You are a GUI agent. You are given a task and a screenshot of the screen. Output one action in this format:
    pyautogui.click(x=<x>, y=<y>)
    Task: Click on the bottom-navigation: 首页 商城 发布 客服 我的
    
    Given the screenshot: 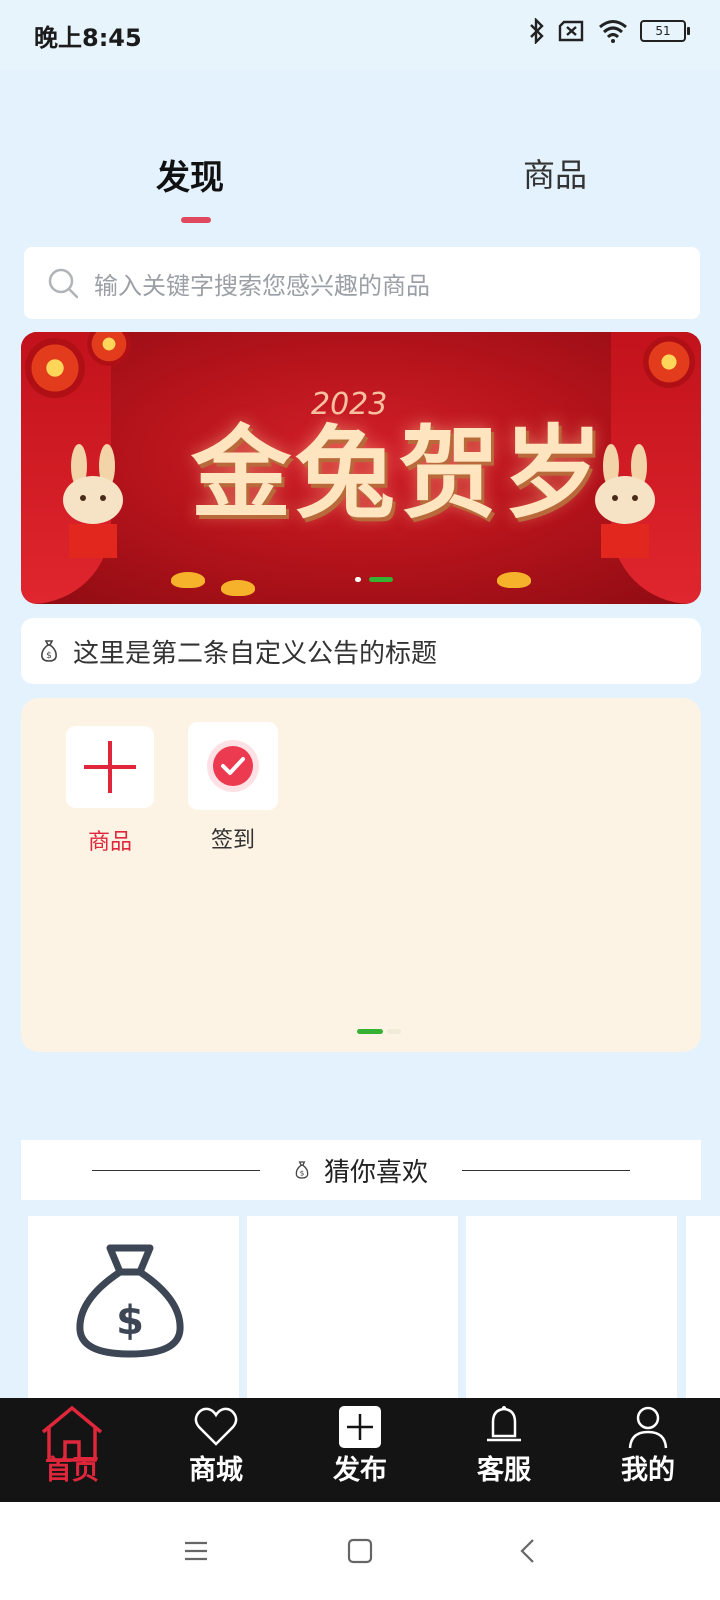 What is the action you would take?
    pyautogui.click(x=360, y=1450)
    